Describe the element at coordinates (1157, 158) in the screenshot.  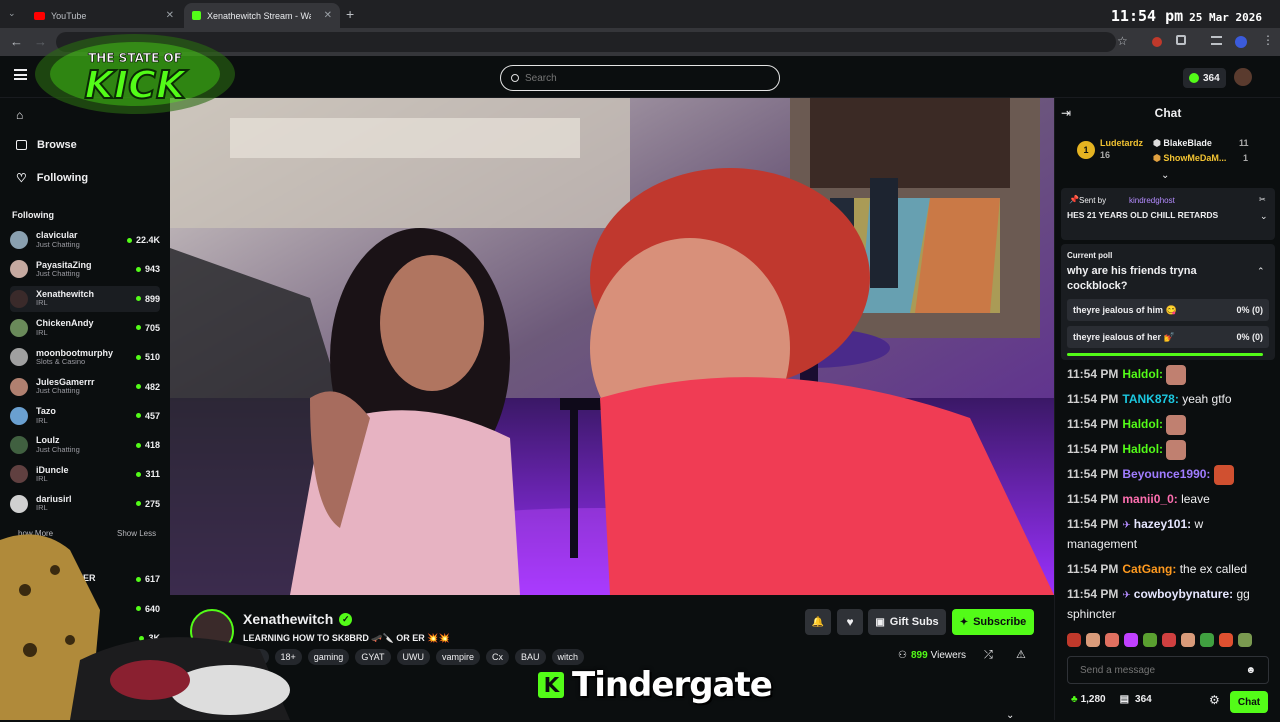
I see `shield-icon: ⬢` at that location.